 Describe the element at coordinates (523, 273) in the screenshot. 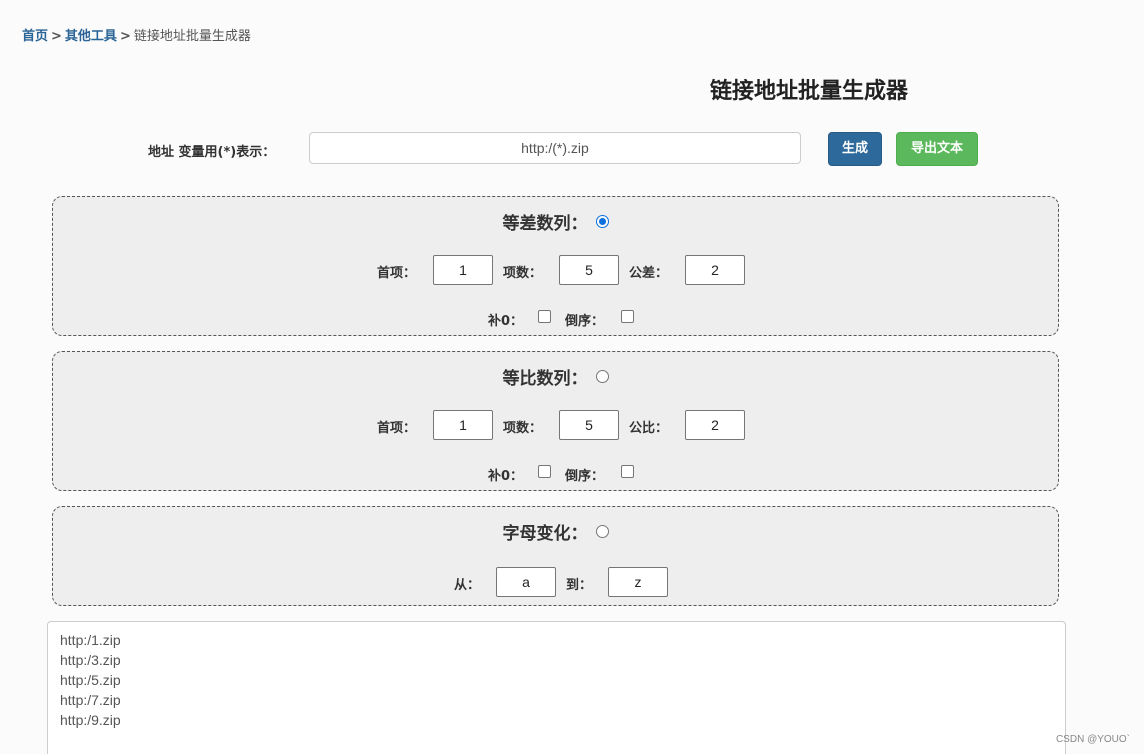

I see `arithmetic-count-label: 项数：` at that location.